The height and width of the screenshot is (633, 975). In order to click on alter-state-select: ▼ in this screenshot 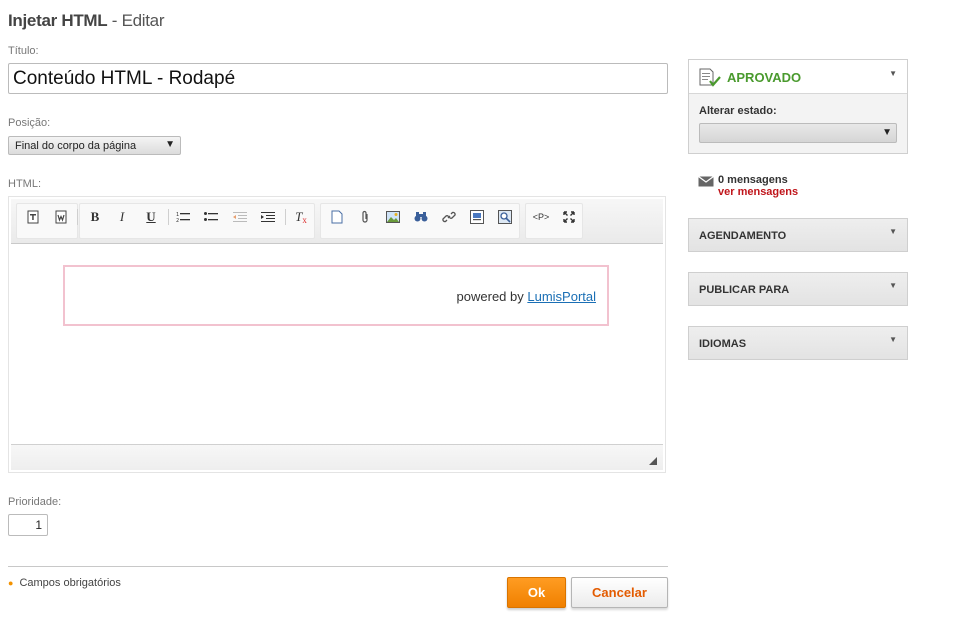, I will do `click(798, 133)`.